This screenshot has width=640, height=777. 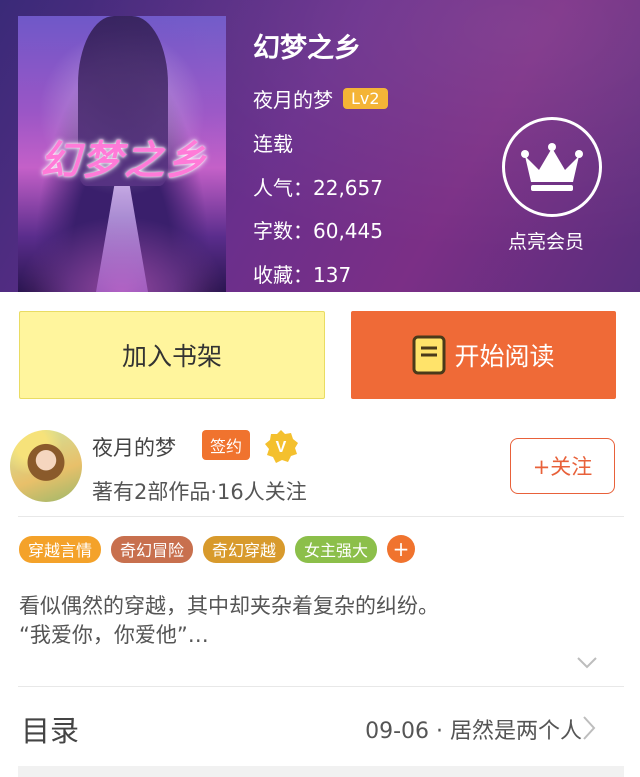 I want to click on crown-icon, so click(x=552, y=167).